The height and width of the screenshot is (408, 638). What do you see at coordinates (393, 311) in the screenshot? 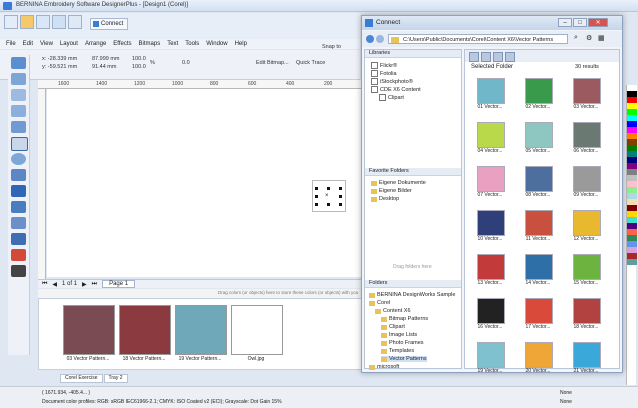
I see `folder-item: Content X6` at bounding box center [393, 311].